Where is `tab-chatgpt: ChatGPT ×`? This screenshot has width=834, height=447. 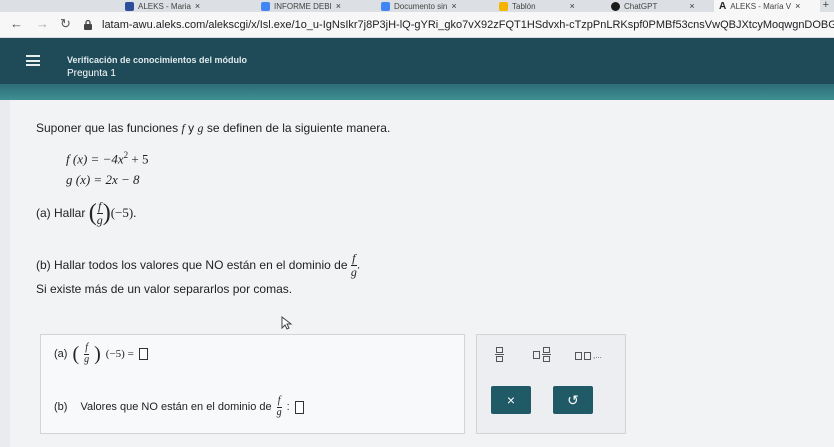 tab-chatgpt: ChatGPT × is located at coordinates (658, 6).